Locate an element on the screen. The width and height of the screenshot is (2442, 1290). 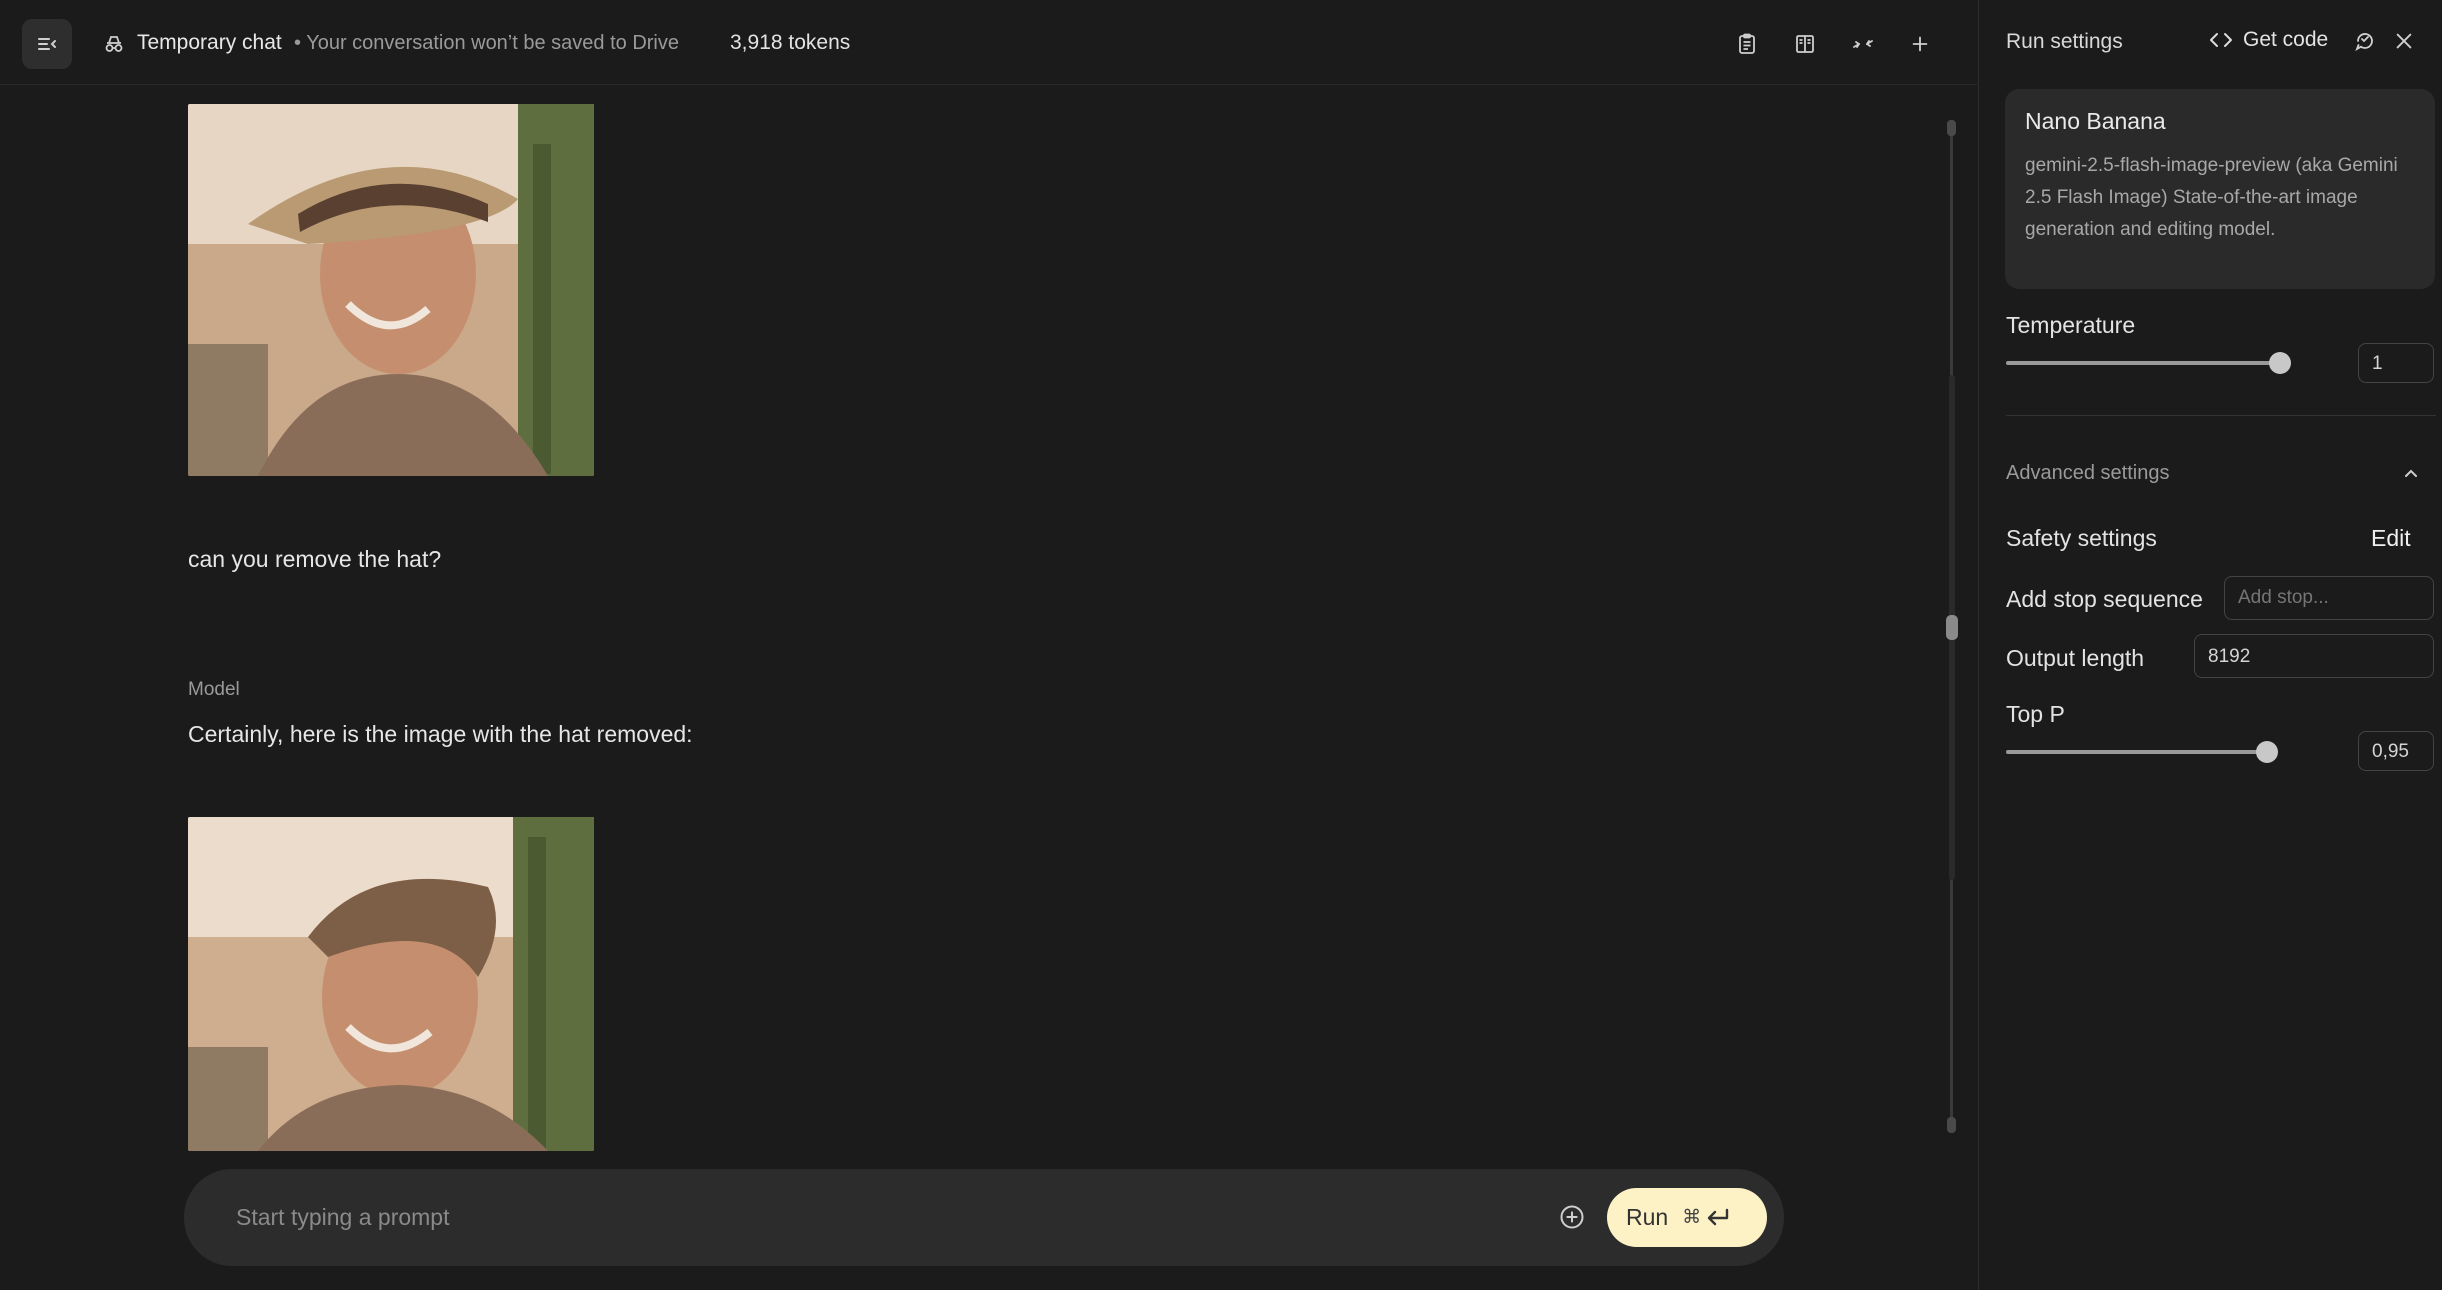
temperature-slider is located at coordinates (2143, 363).